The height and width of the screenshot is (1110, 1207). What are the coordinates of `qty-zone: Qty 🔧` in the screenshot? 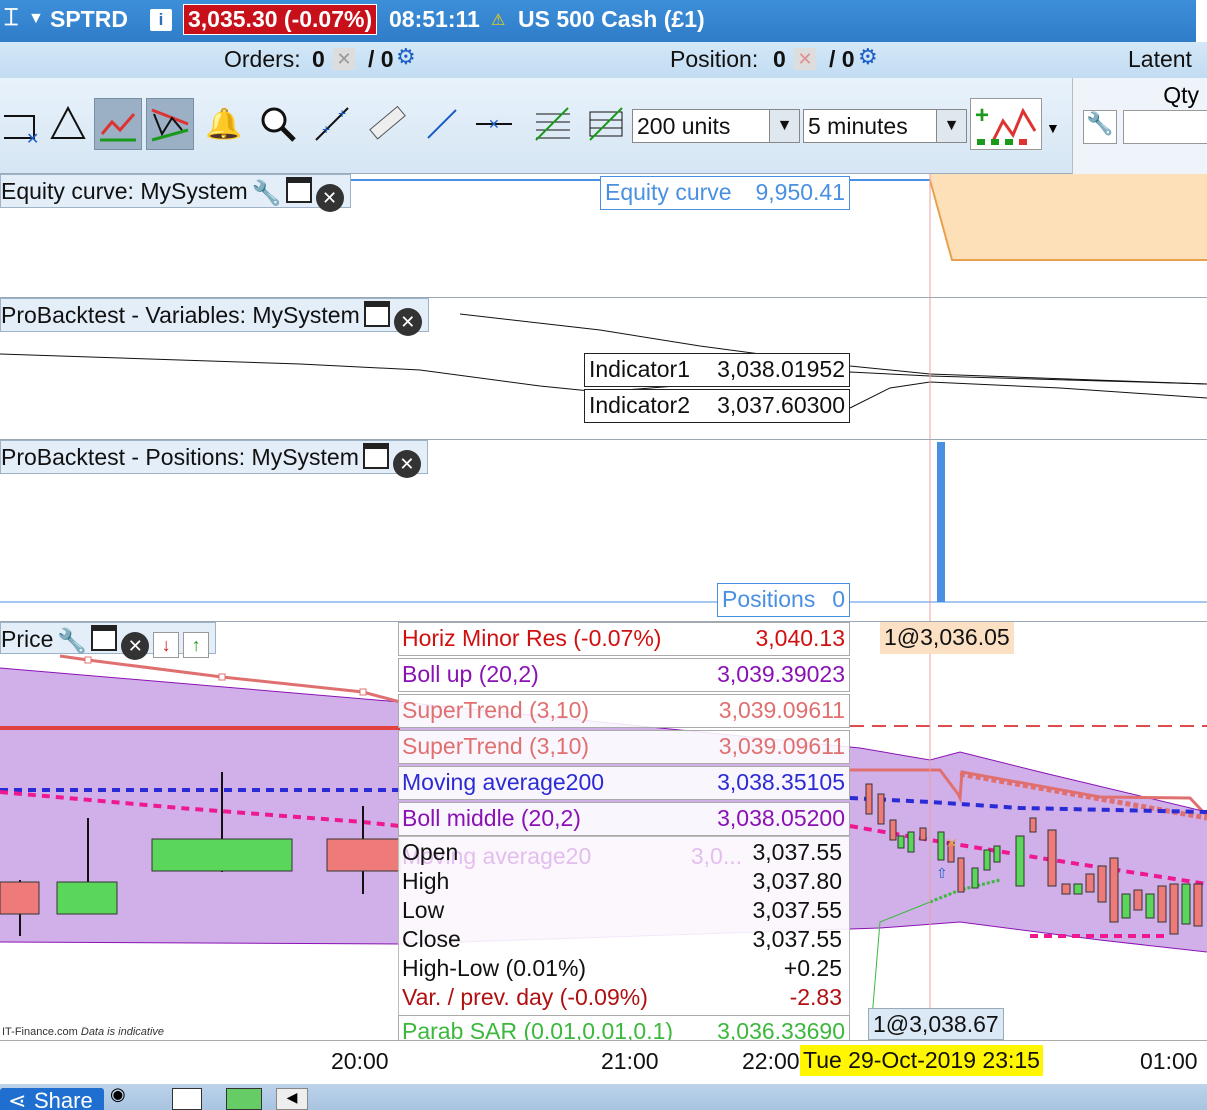 It's located at (1139, 126).